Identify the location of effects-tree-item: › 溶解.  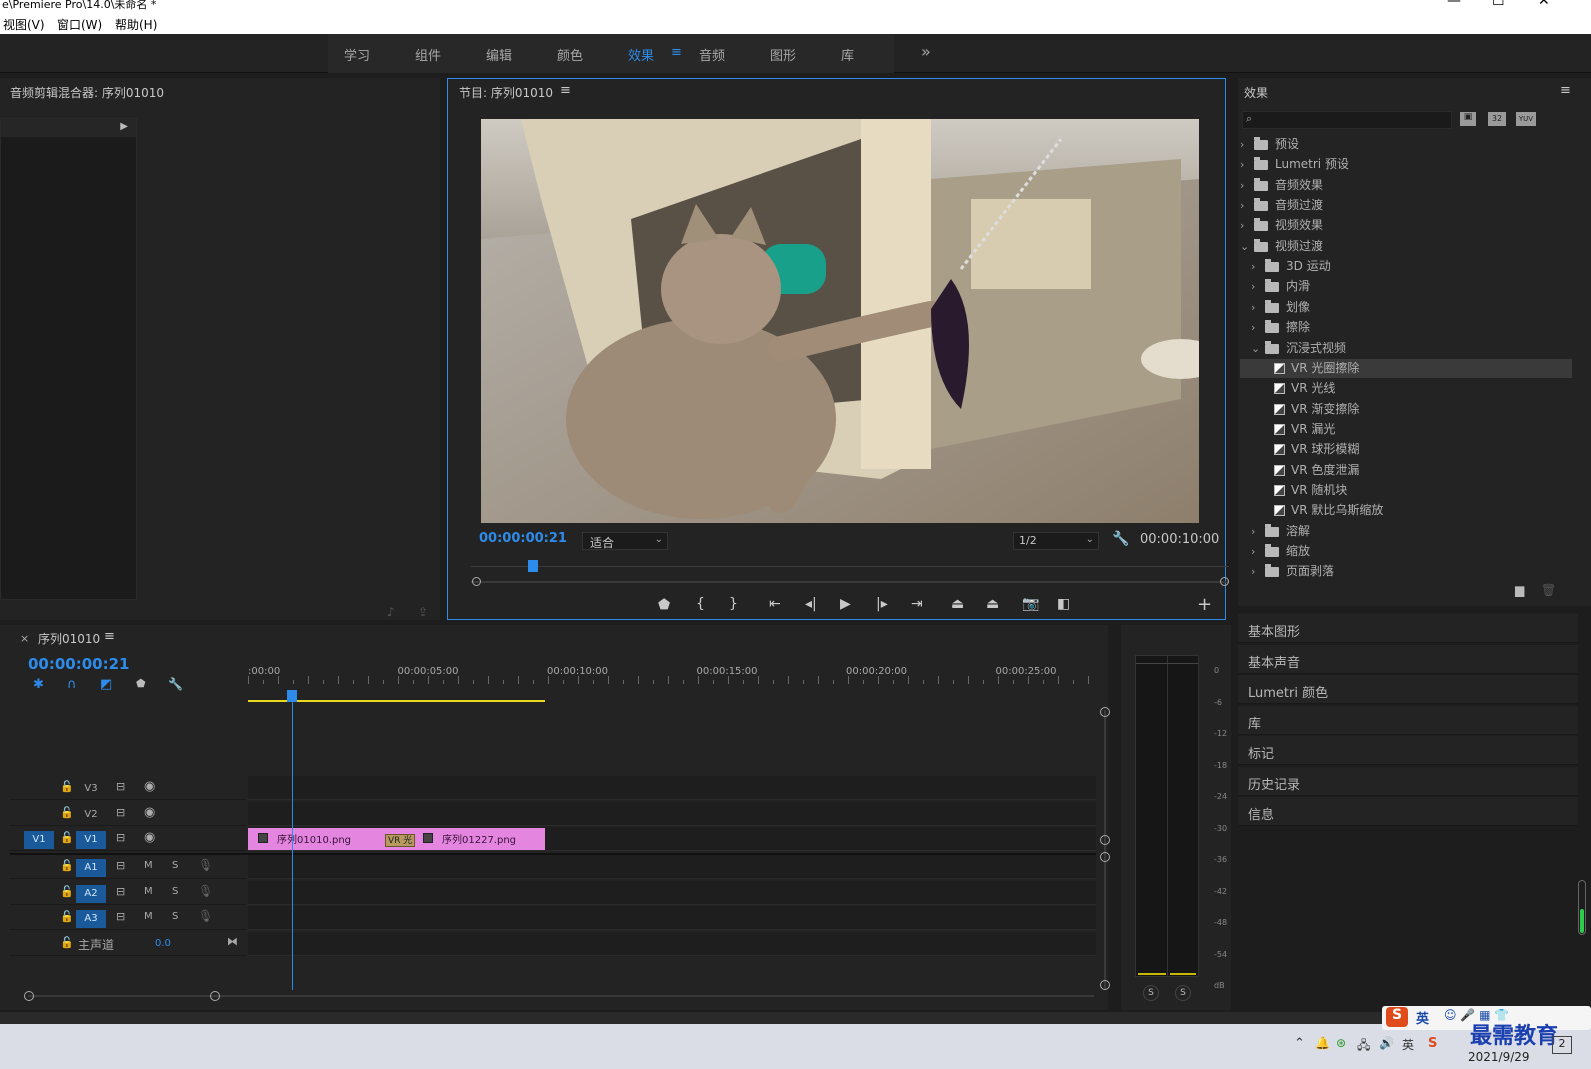
(1406, 531).